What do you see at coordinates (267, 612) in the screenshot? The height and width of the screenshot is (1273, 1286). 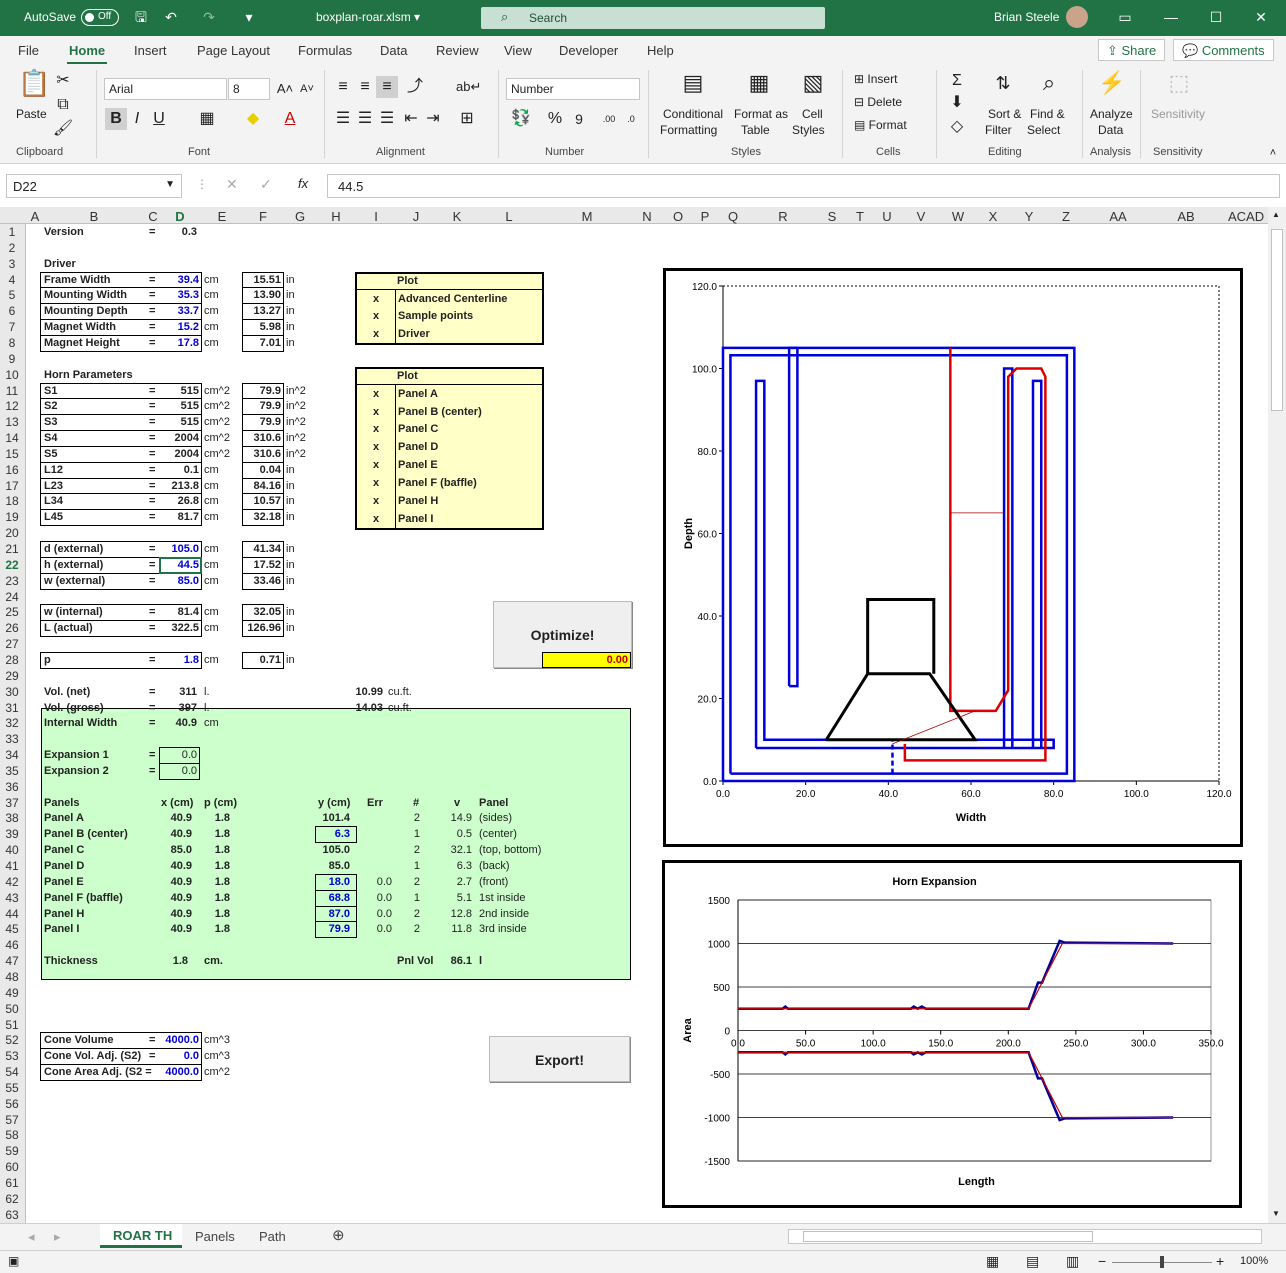 I see `param-value-in: 32.05` at bounding box center [267, 612].